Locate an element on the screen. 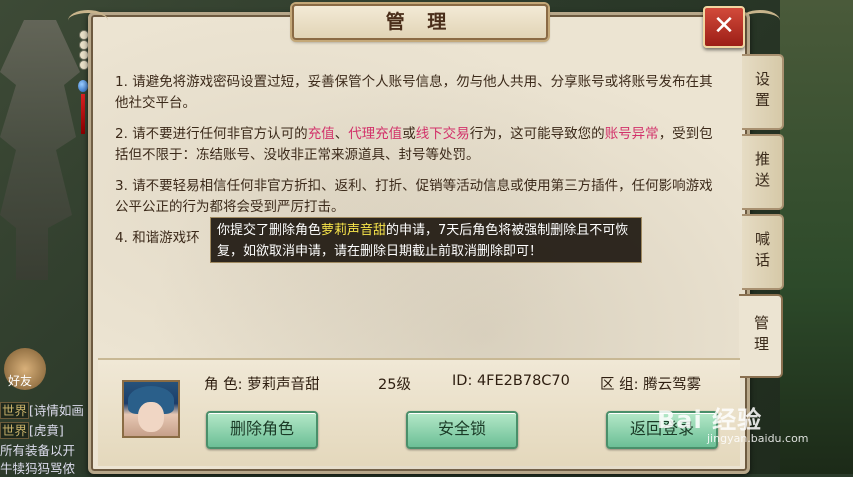 This screenshot has width=853, height=477. security-lock-button: 安全锁 is located at coordinates (462, 430).